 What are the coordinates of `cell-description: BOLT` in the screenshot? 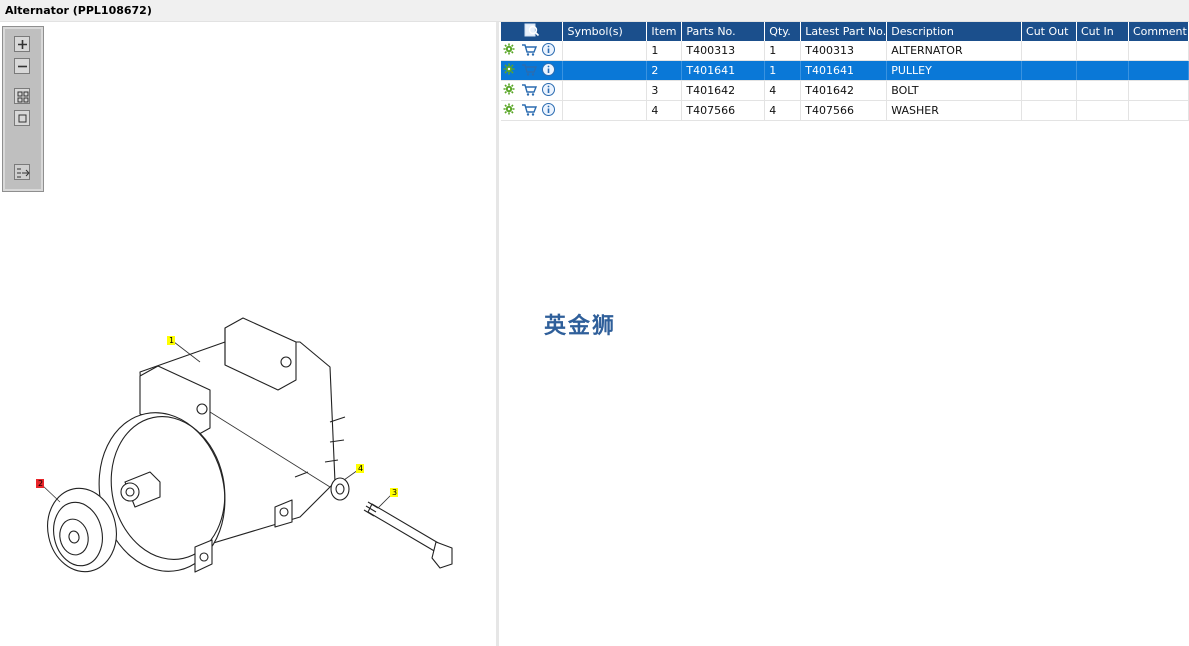 It's located at (954, 90).